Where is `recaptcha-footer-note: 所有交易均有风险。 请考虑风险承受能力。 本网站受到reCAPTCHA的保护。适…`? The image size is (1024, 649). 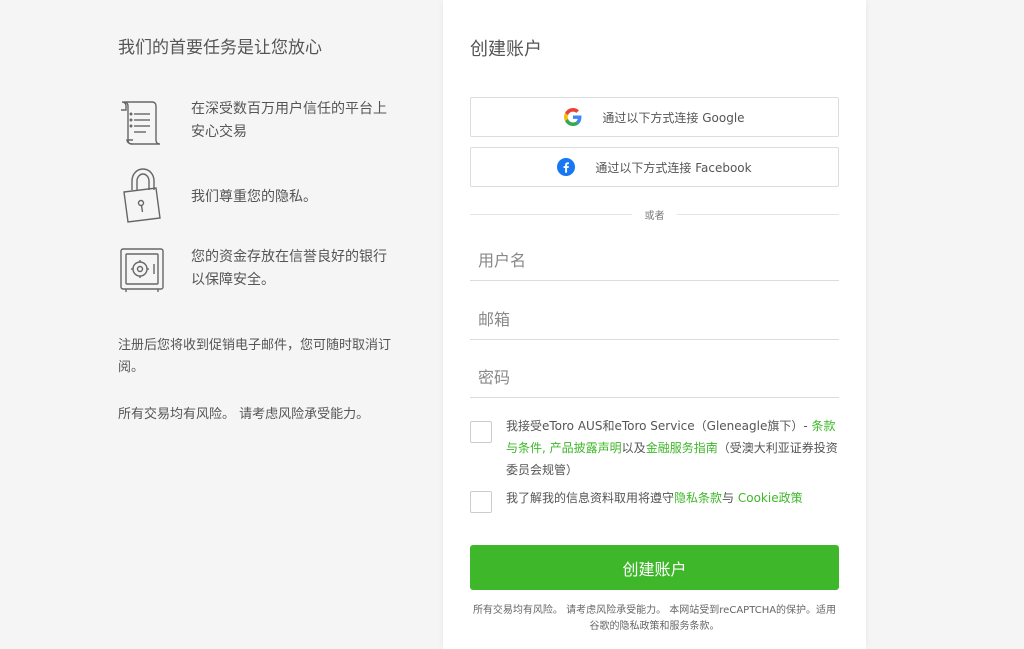 recaptcha-footer-note: 所有交易均有风险。 请考虑风险承受能力。 本网站受到reCAPTCHA的保护。适… is located at coordinates (654, 618).